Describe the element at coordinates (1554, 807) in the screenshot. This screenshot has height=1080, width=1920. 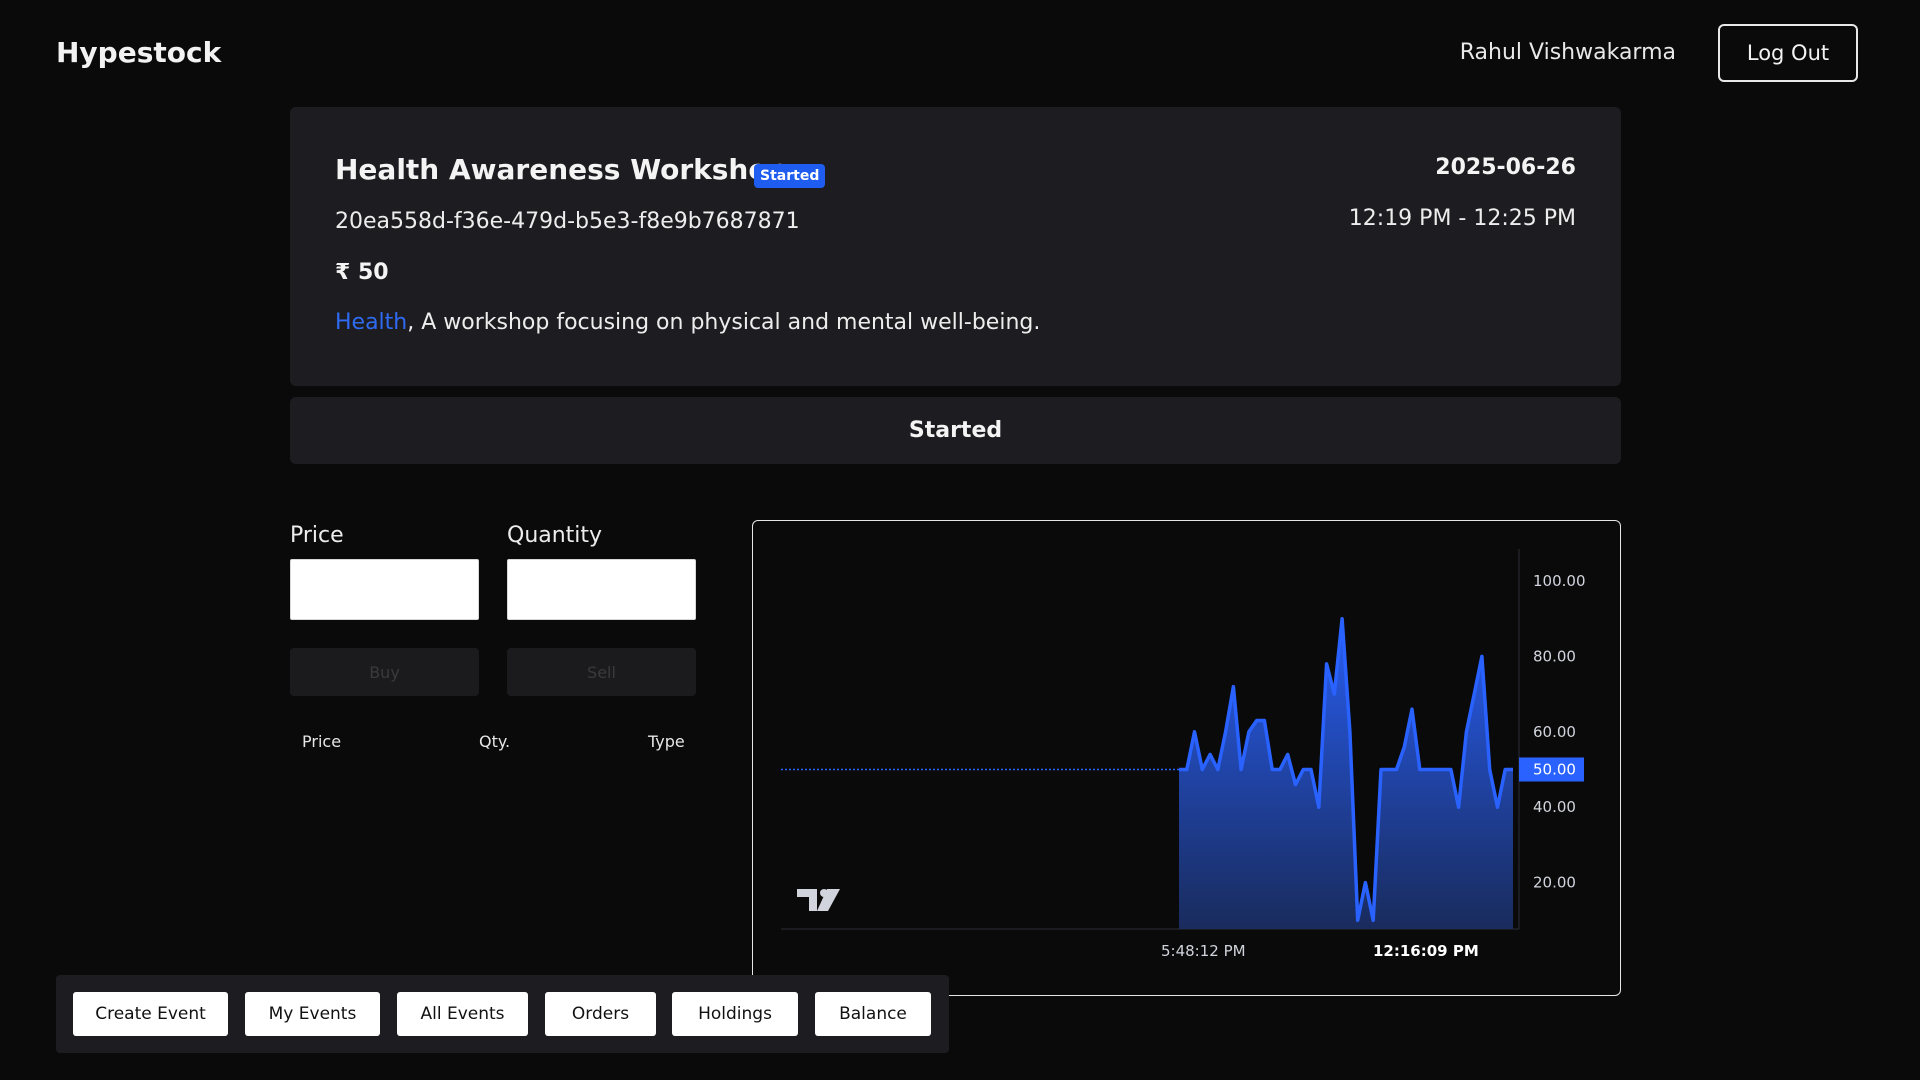
I see `chart-y-tick-label: 40.00` at that location.